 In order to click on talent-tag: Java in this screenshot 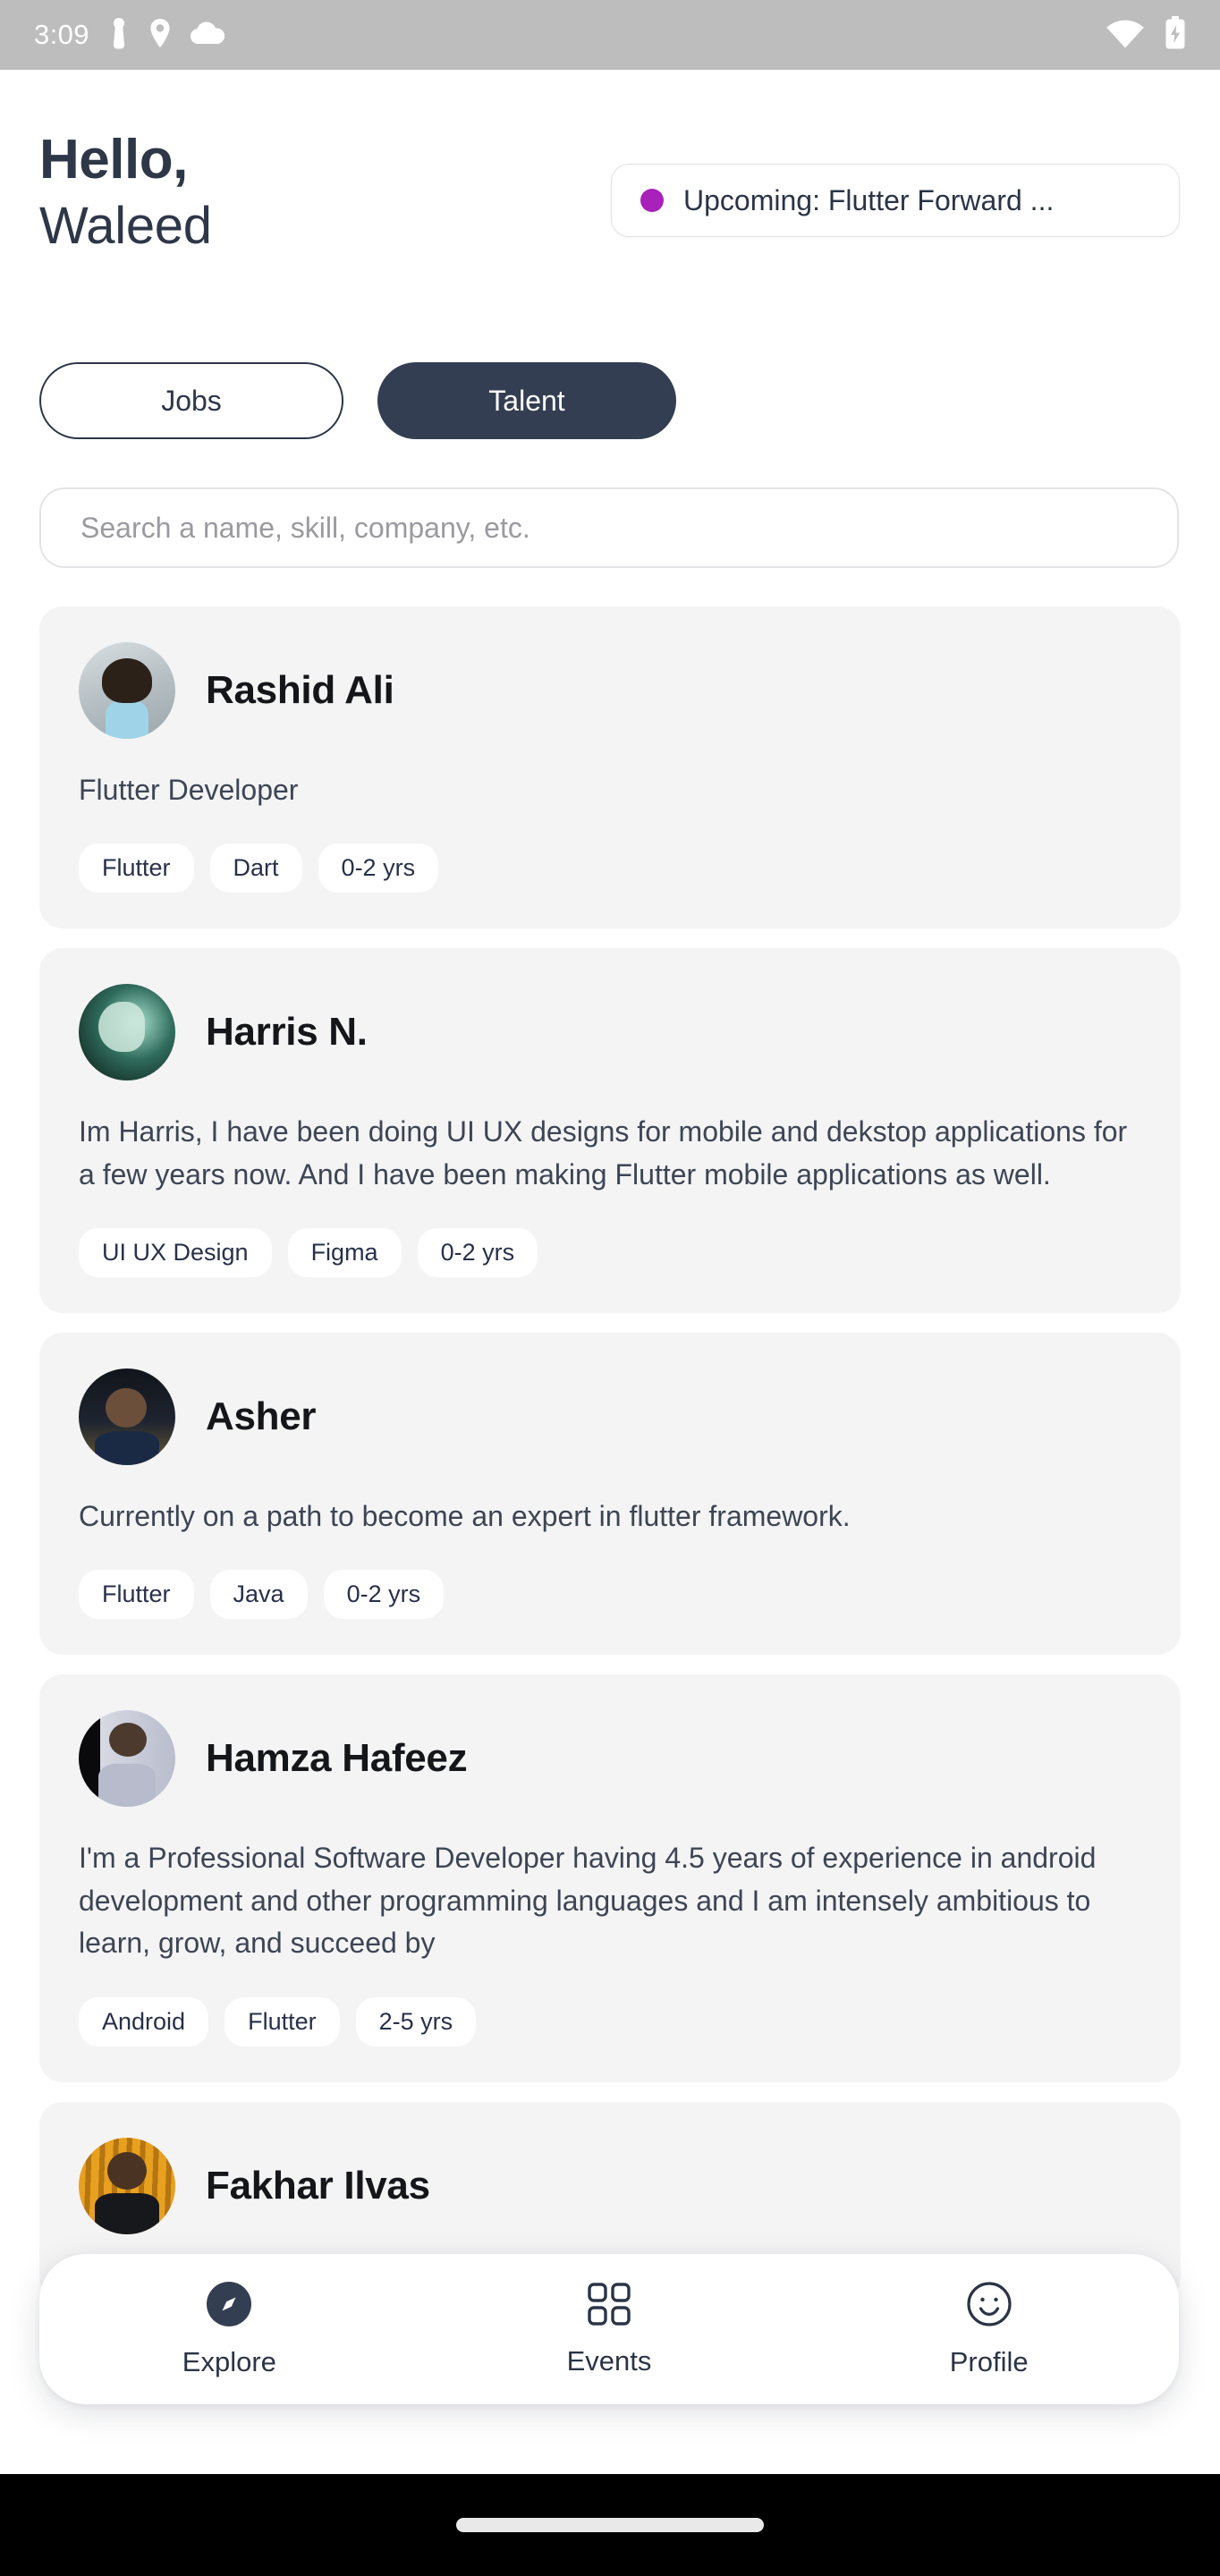, I will do `click(258, 1595)`.